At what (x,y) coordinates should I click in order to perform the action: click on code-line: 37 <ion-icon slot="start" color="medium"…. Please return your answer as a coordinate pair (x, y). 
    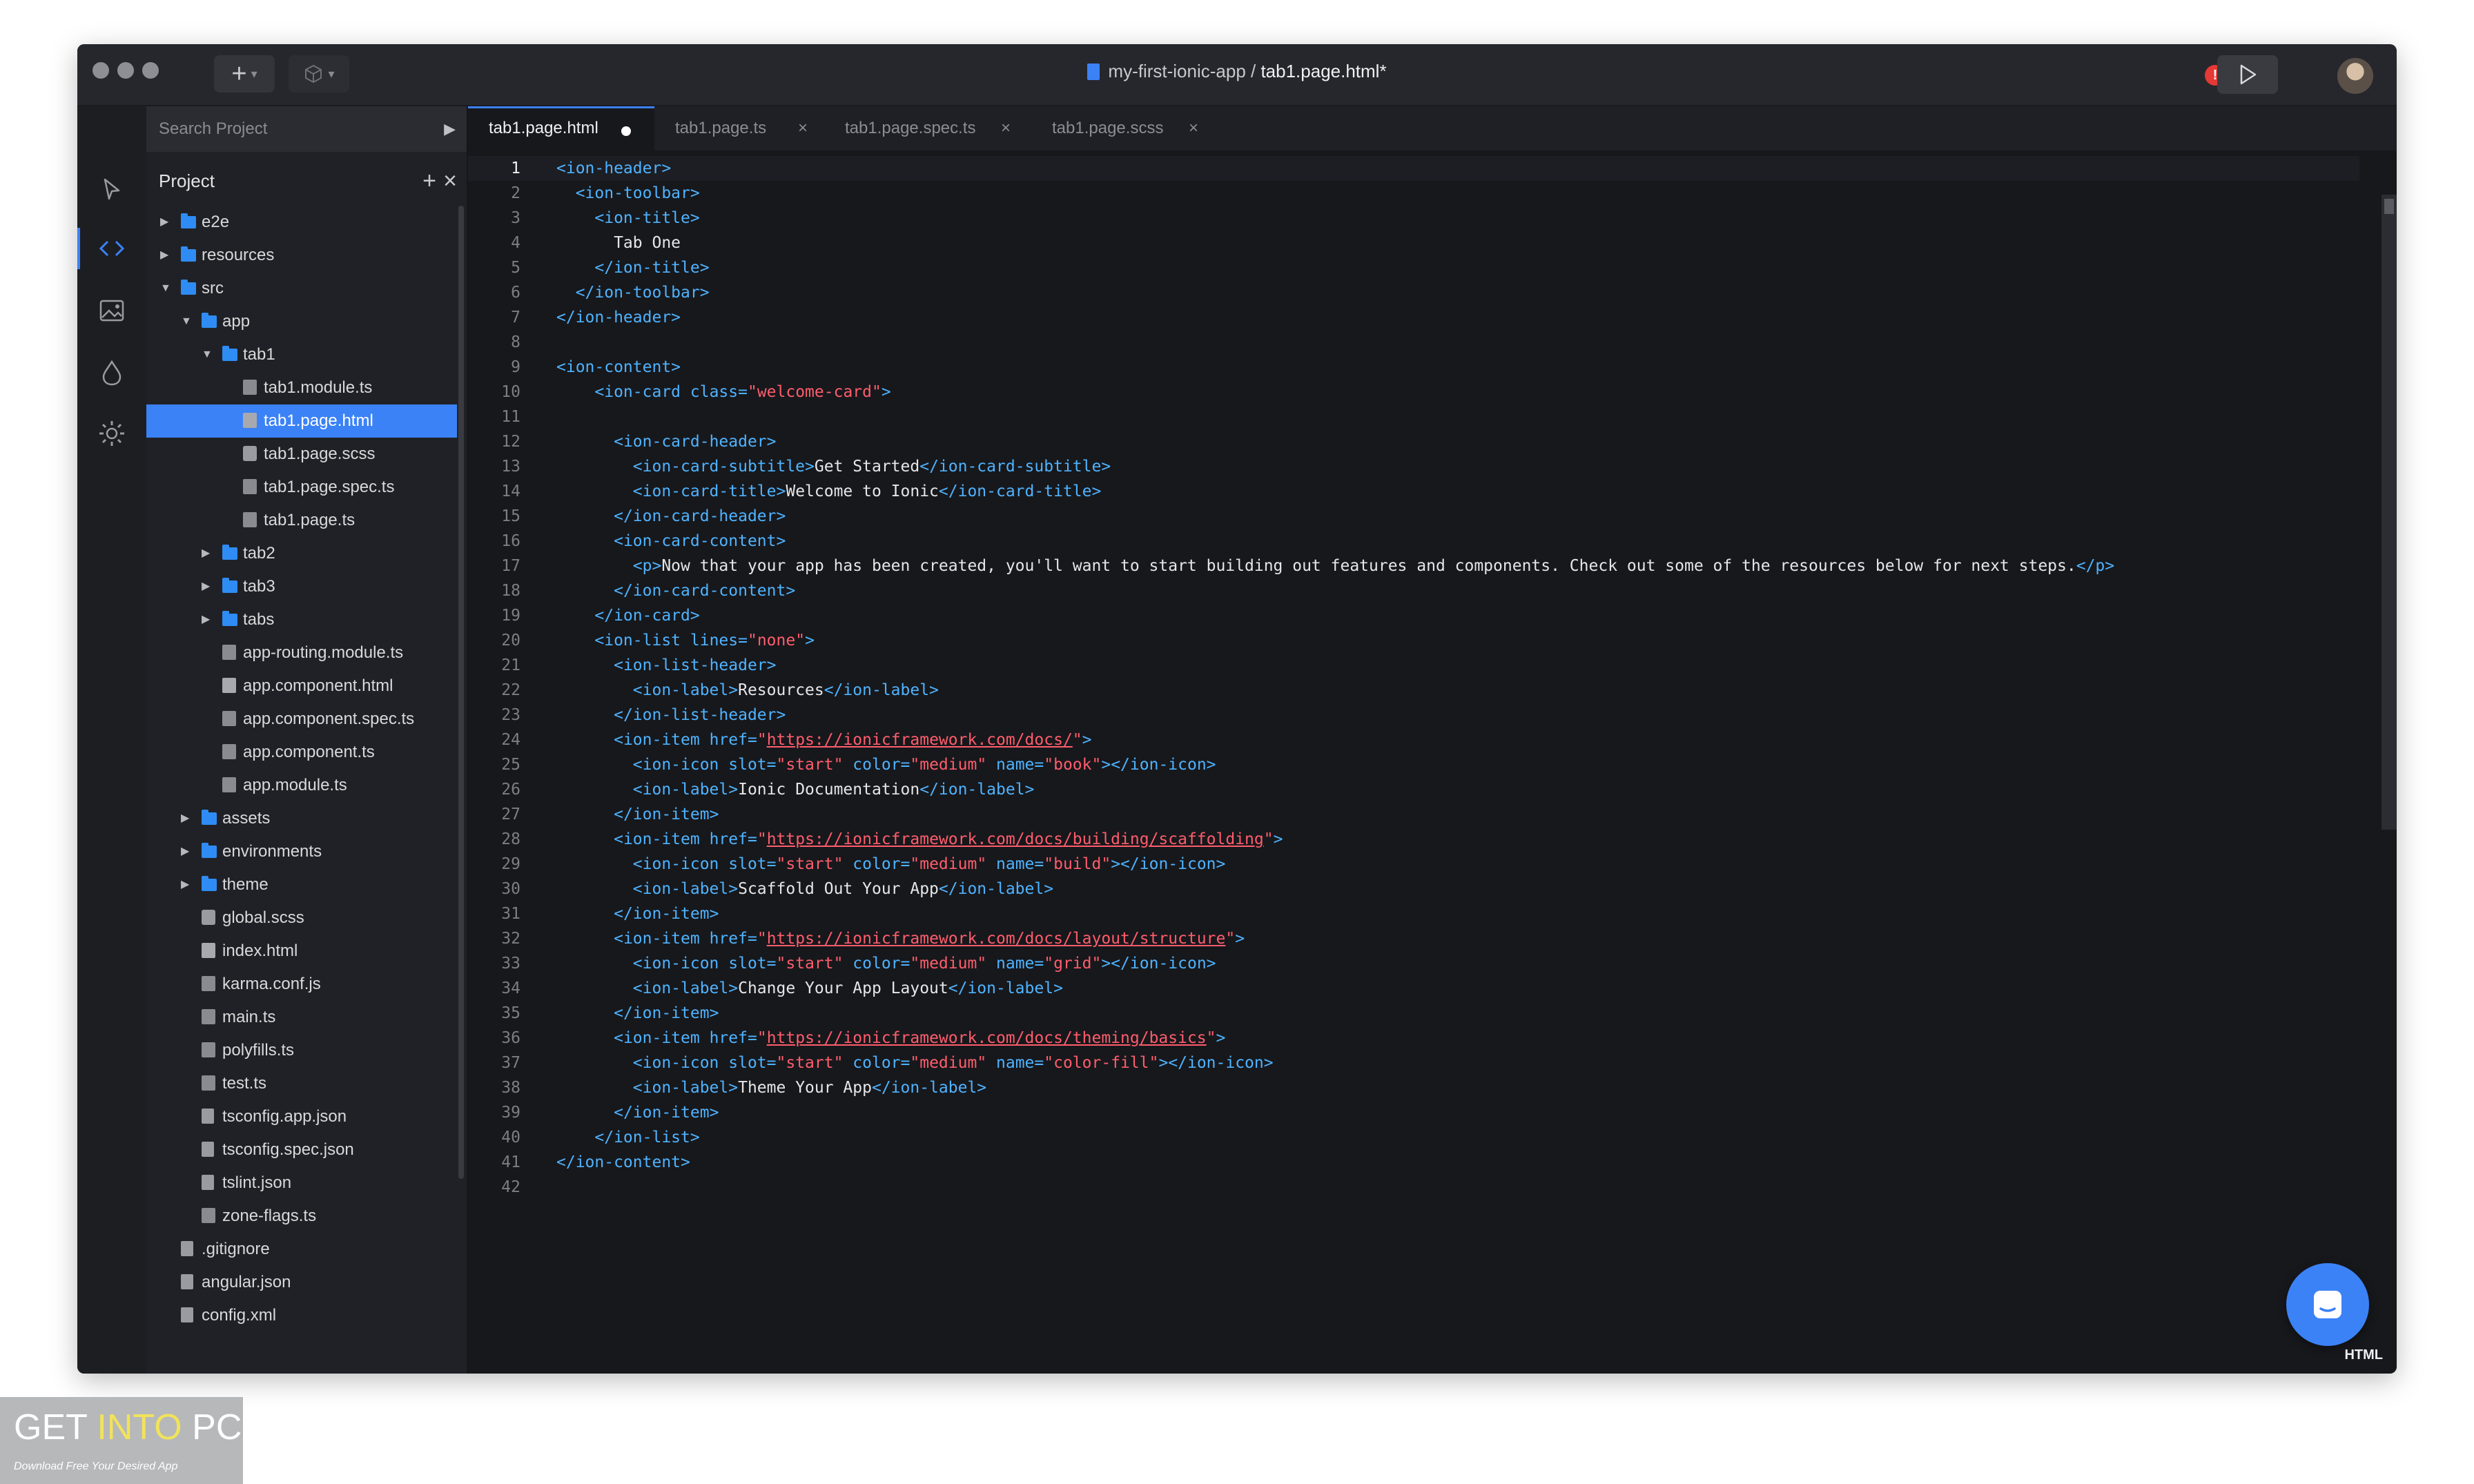
    Looking at the image, I should click on (1413, 1063).